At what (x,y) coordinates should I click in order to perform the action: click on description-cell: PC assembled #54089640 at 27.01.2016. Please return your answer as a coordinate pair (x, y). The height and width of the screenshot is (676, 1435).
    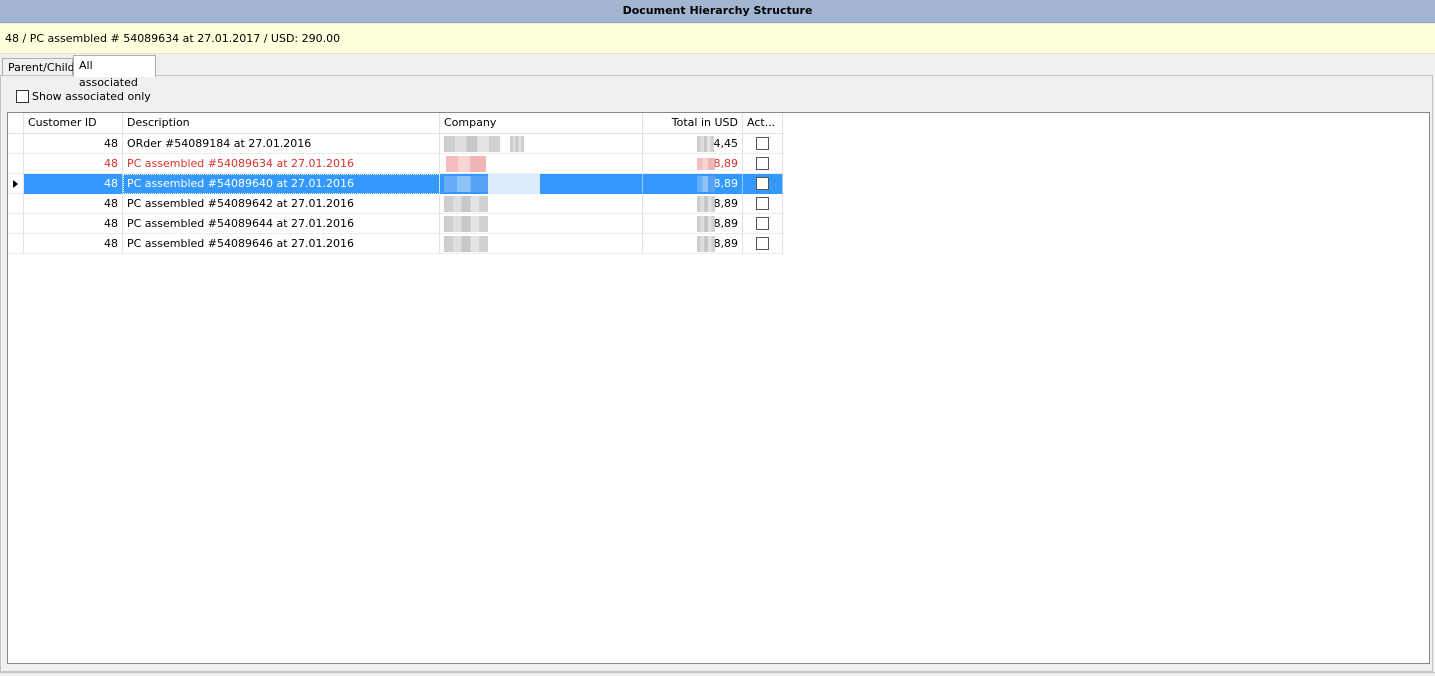
    Looking at the image, I should click on (281, 184).